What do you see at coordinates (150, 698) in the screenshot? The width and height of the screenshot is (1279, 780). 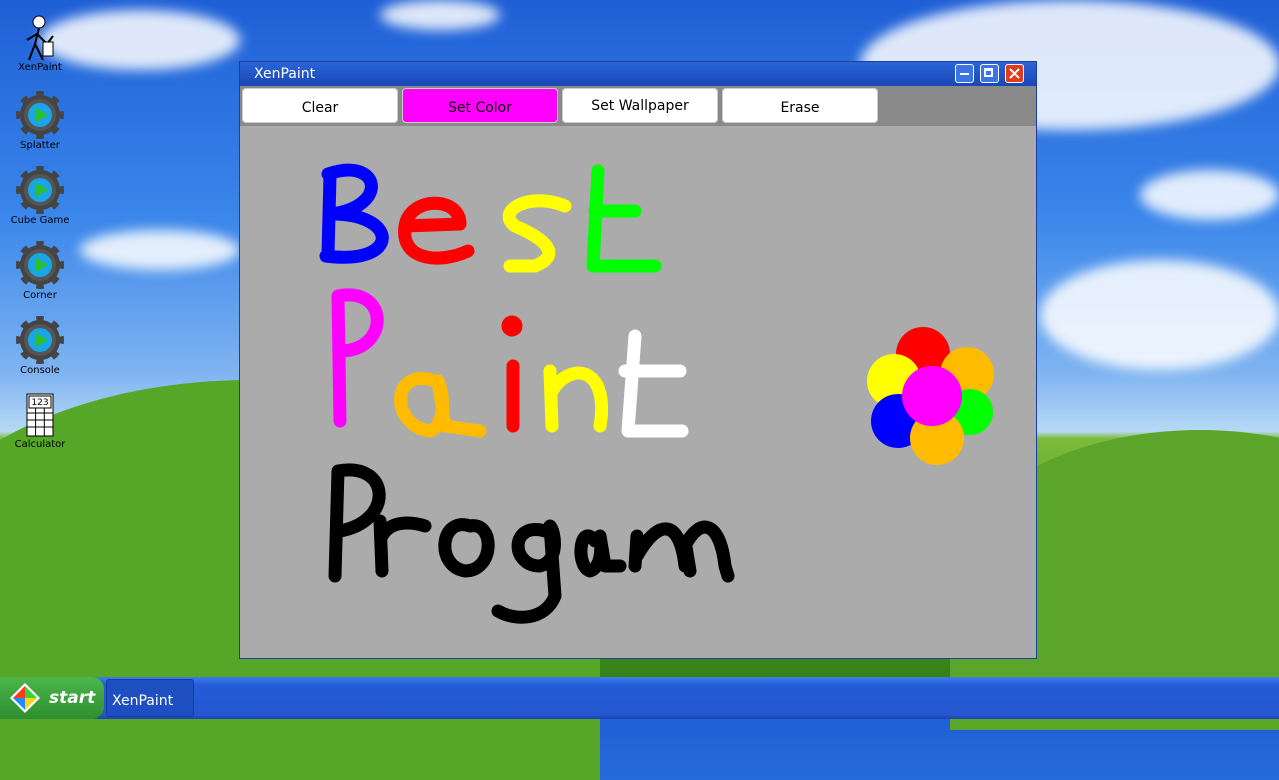 I see `taskbar-item-xenpaint: XenPaint` at bounding box center [150, 698].